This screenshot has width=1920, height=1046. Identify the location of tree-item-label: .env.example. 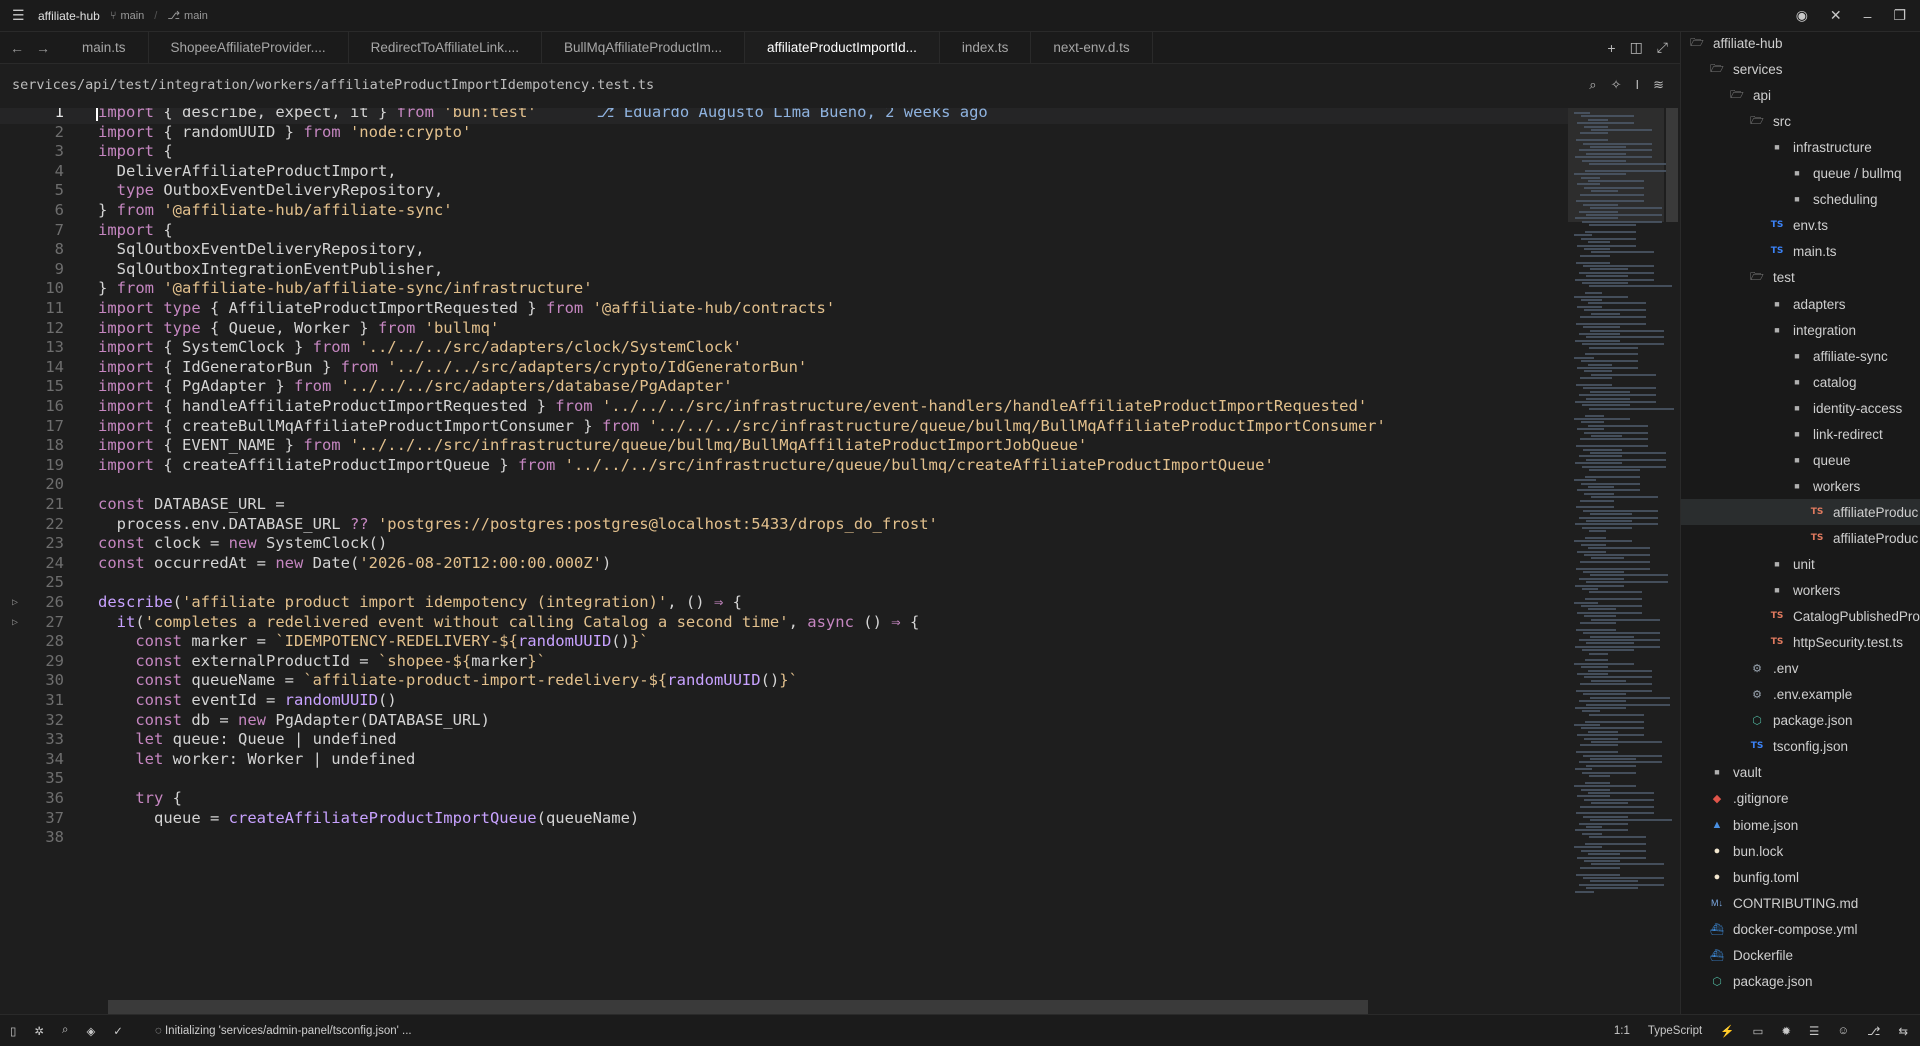
(1813, 694).